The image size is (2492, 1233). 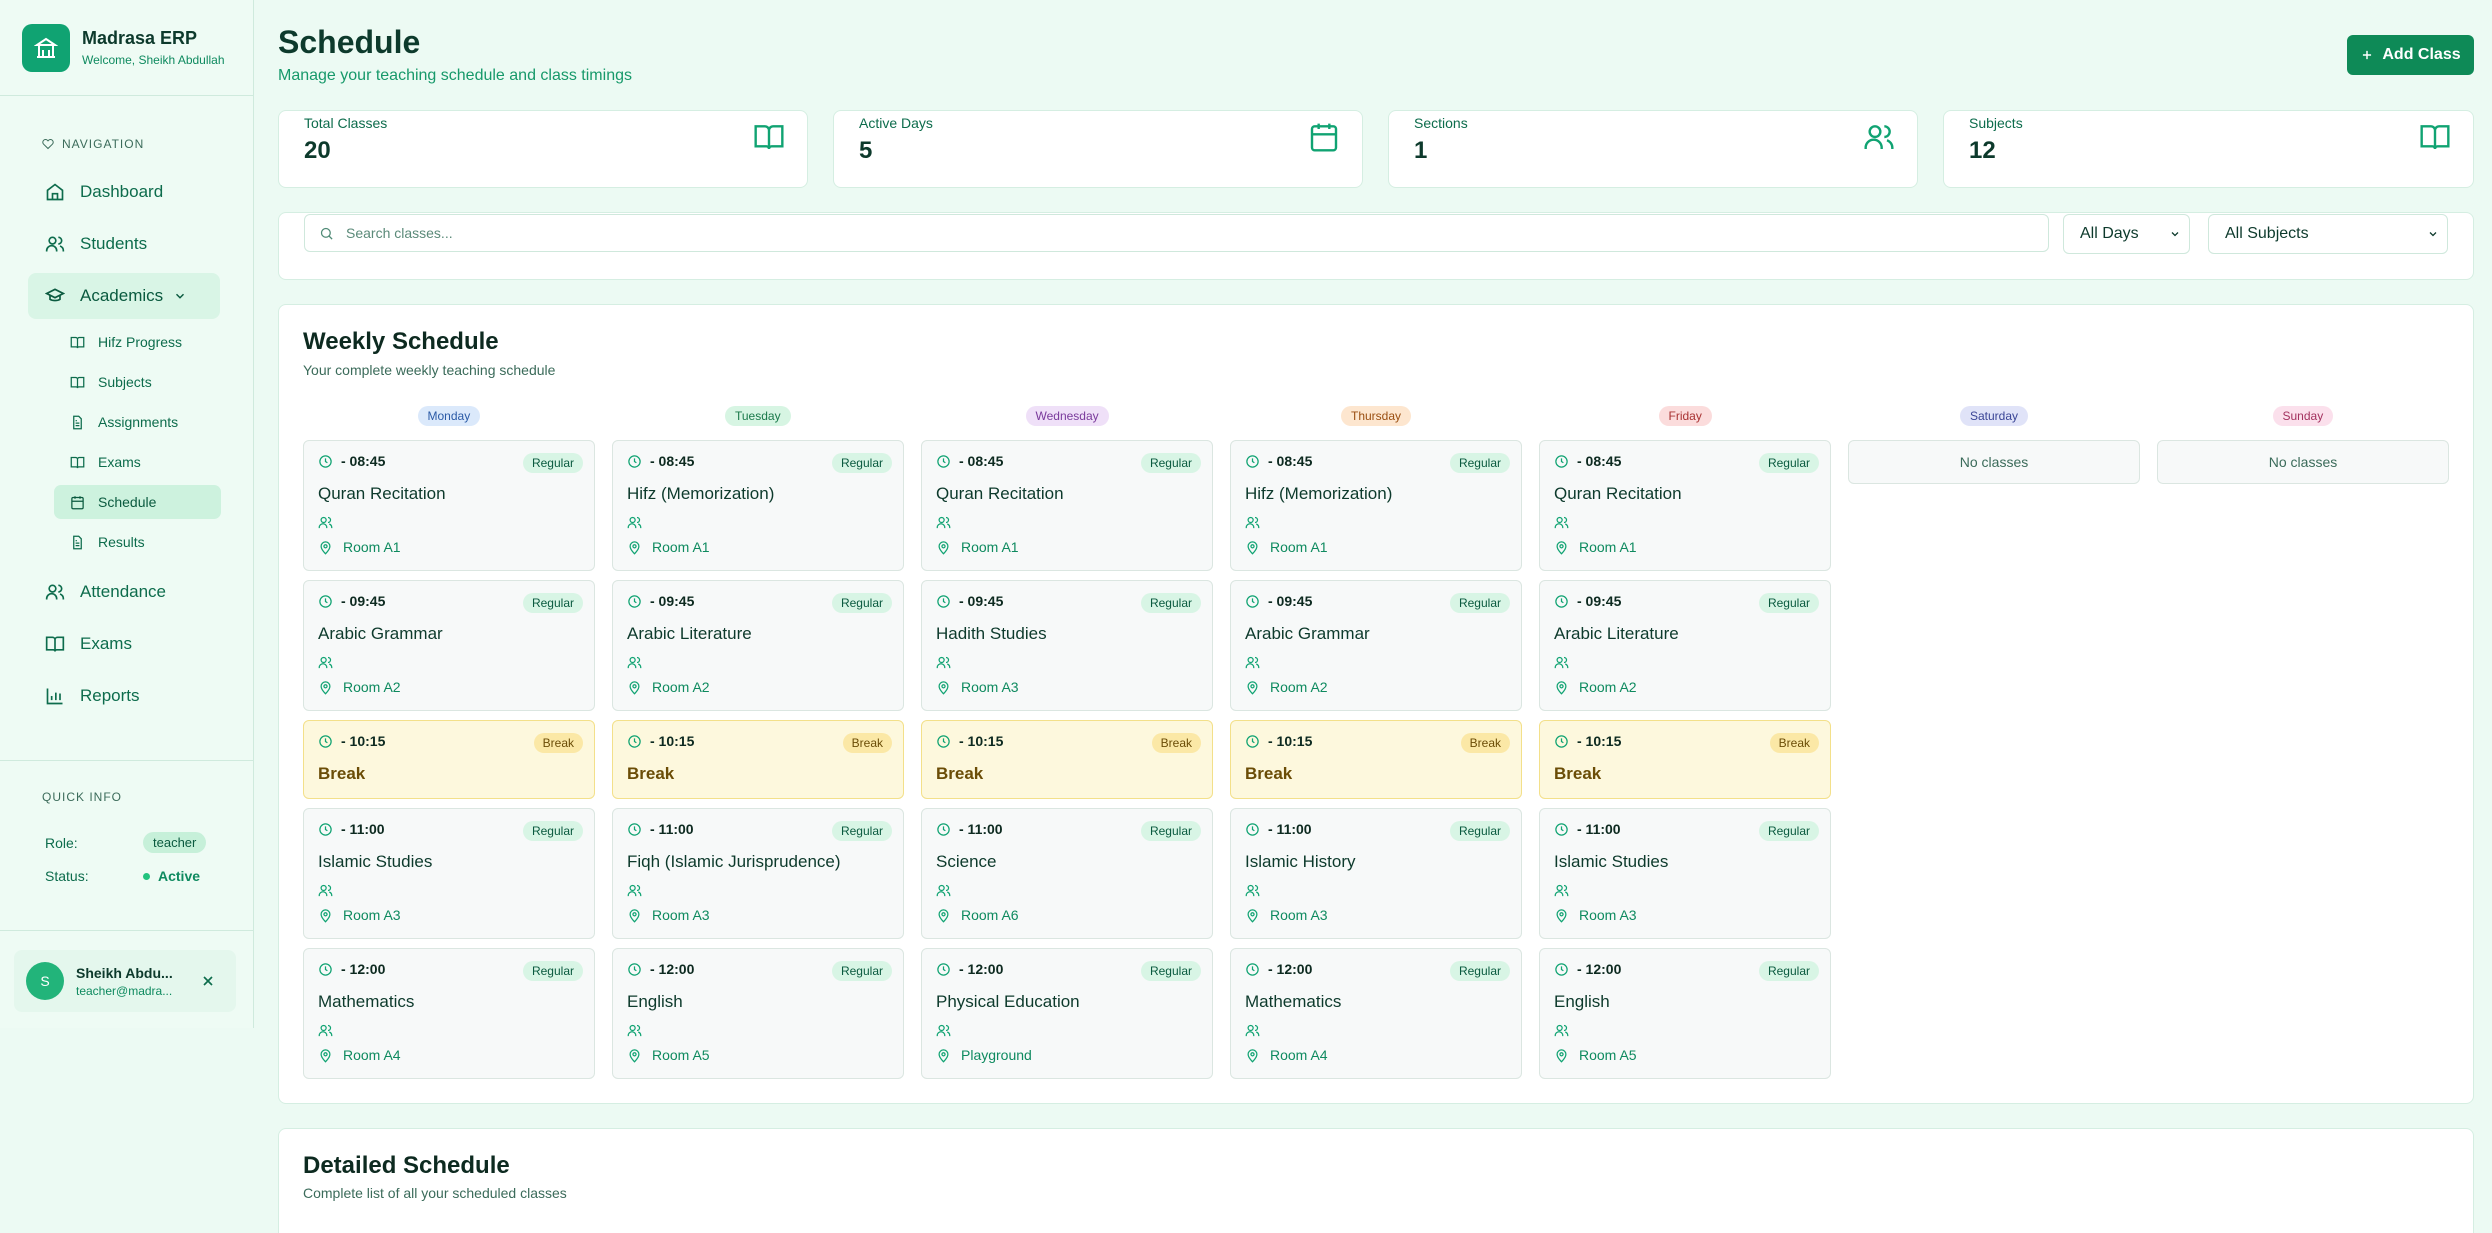 What do you see at coordinates (137, 462) in the screenshot?
I see `sidebar-item-exams-sub: Exams` at bounding box center [137, 462].